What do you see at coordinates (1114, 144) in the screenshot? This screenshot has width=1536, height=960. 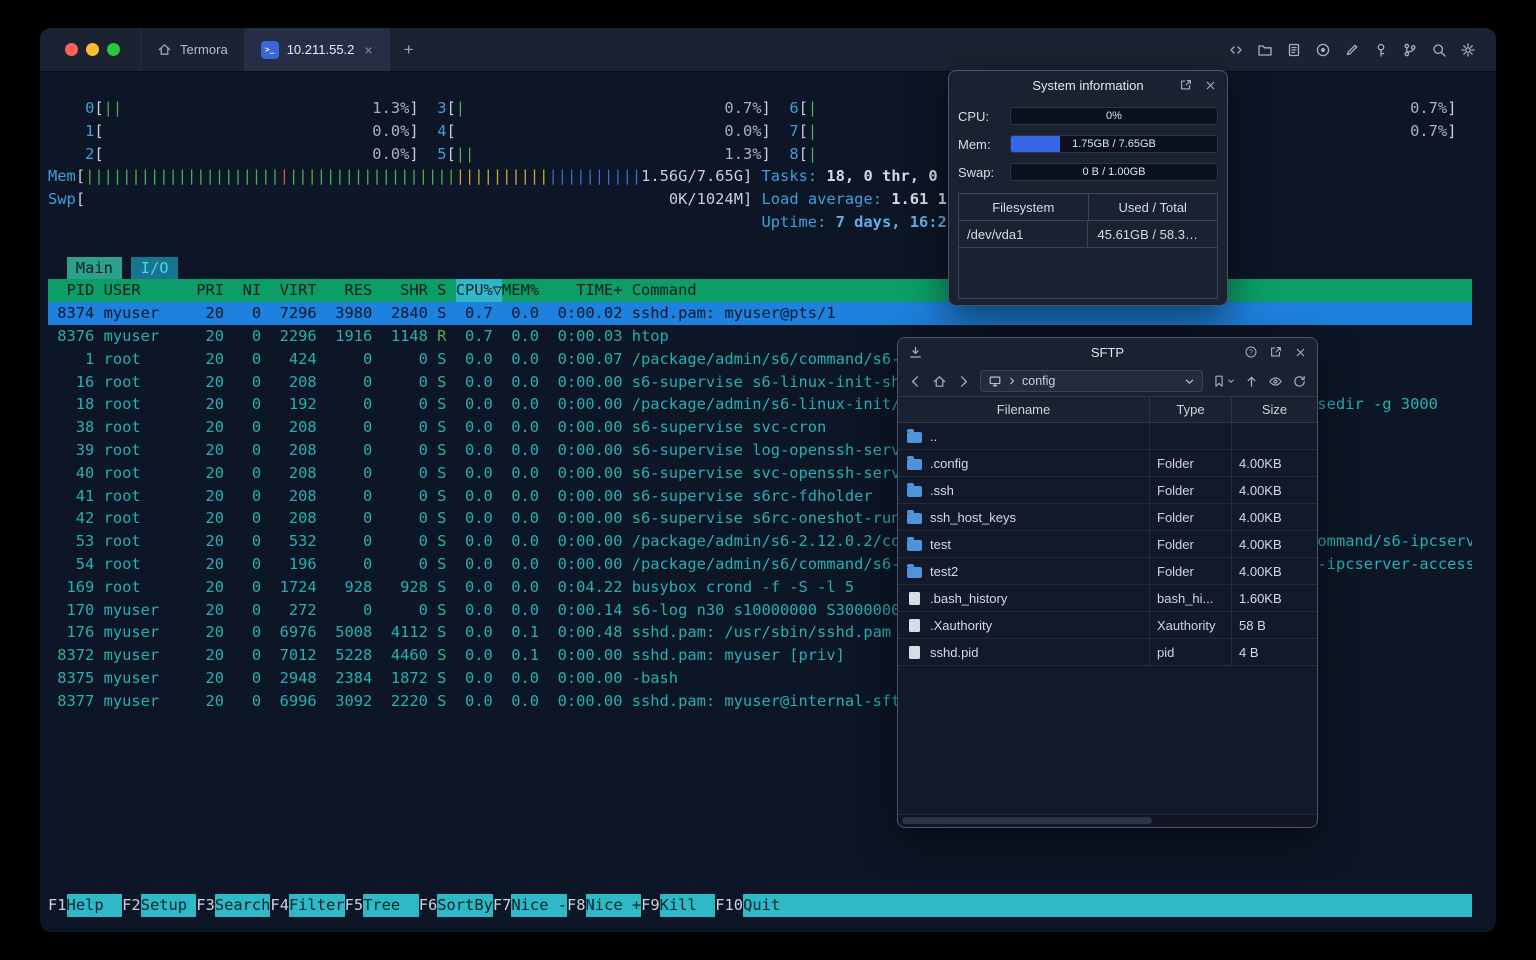 I see `mem-progress-value: 1.75GB / 7.65GB` at bounding box center [1114, 144].